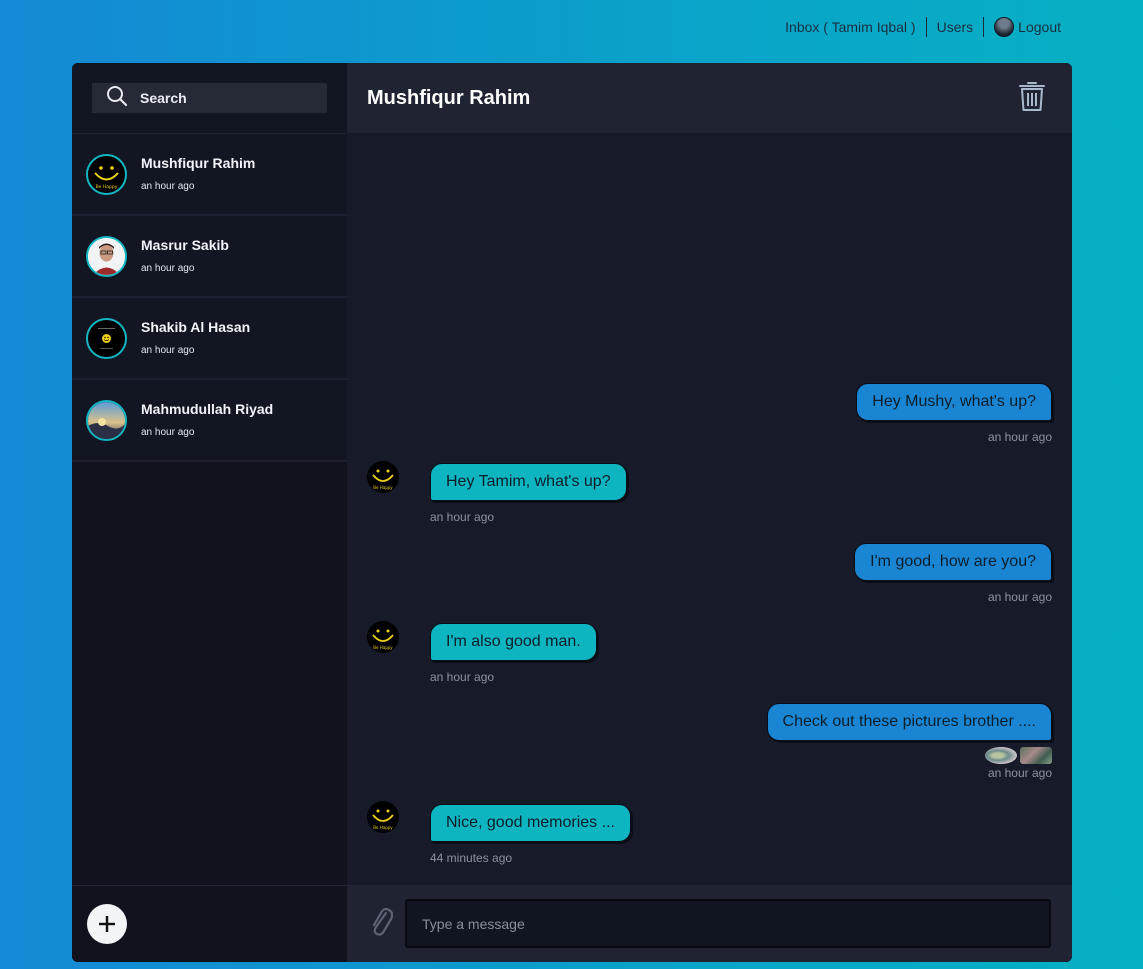 This screenshot has height=969, width=1143. What do you see at coordinates (1039, 27) in the screenshot?
I see `logout-label: Logout` at bounding box center [1039, 27].